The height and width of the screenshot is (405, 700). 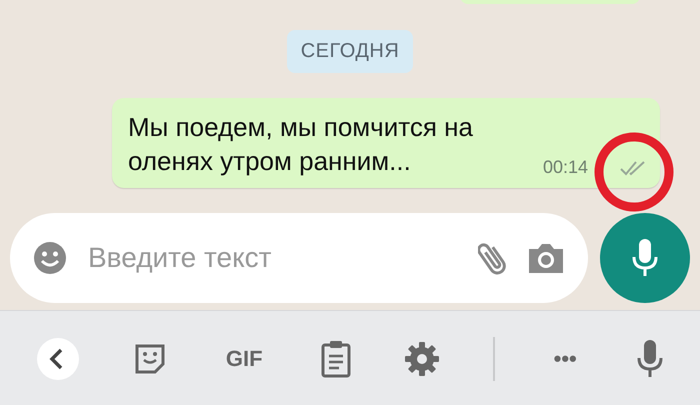 I want to click on toolbar-label: •••, so click(x=565, y=359).